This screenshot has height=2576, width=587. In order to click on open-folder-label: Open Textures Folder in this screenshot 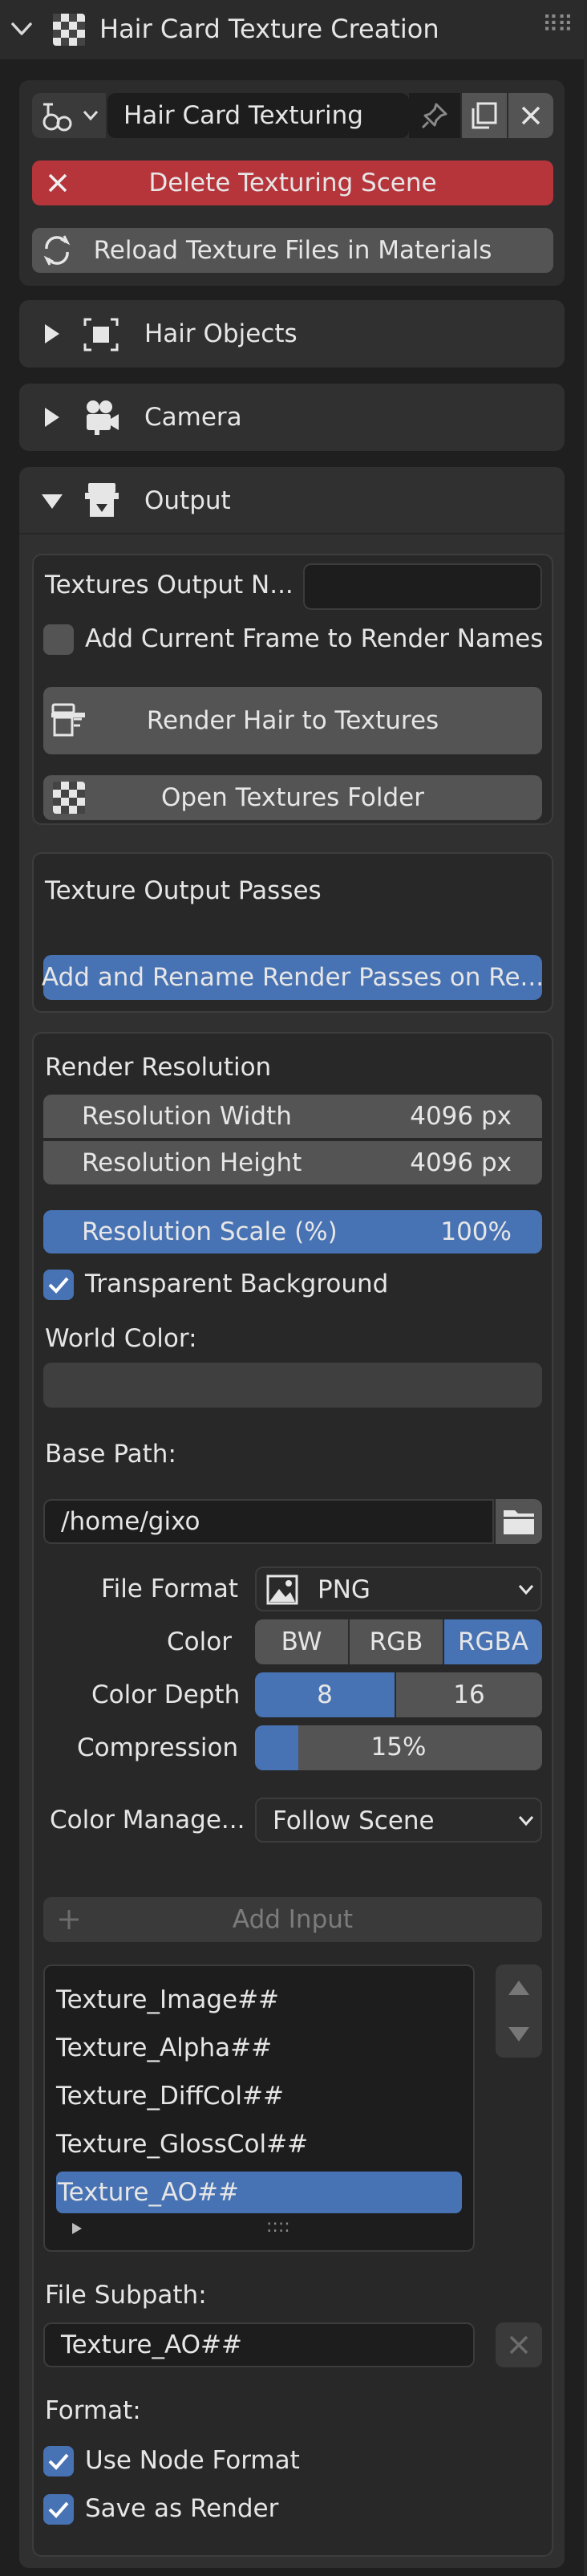, I will do `click(292, 797)`.